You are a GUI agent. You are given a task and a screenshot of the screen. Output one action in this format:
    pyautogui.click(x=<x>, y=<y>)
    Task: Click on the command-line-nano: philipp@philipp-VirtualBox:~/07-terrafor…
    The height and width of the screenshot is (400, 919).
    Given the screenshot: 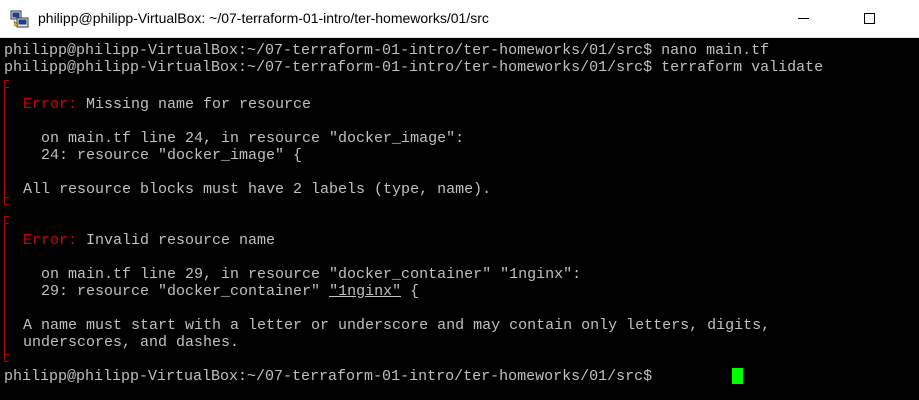 What is the action you would take?
    pyautogui.click(x=387, y=50)
    